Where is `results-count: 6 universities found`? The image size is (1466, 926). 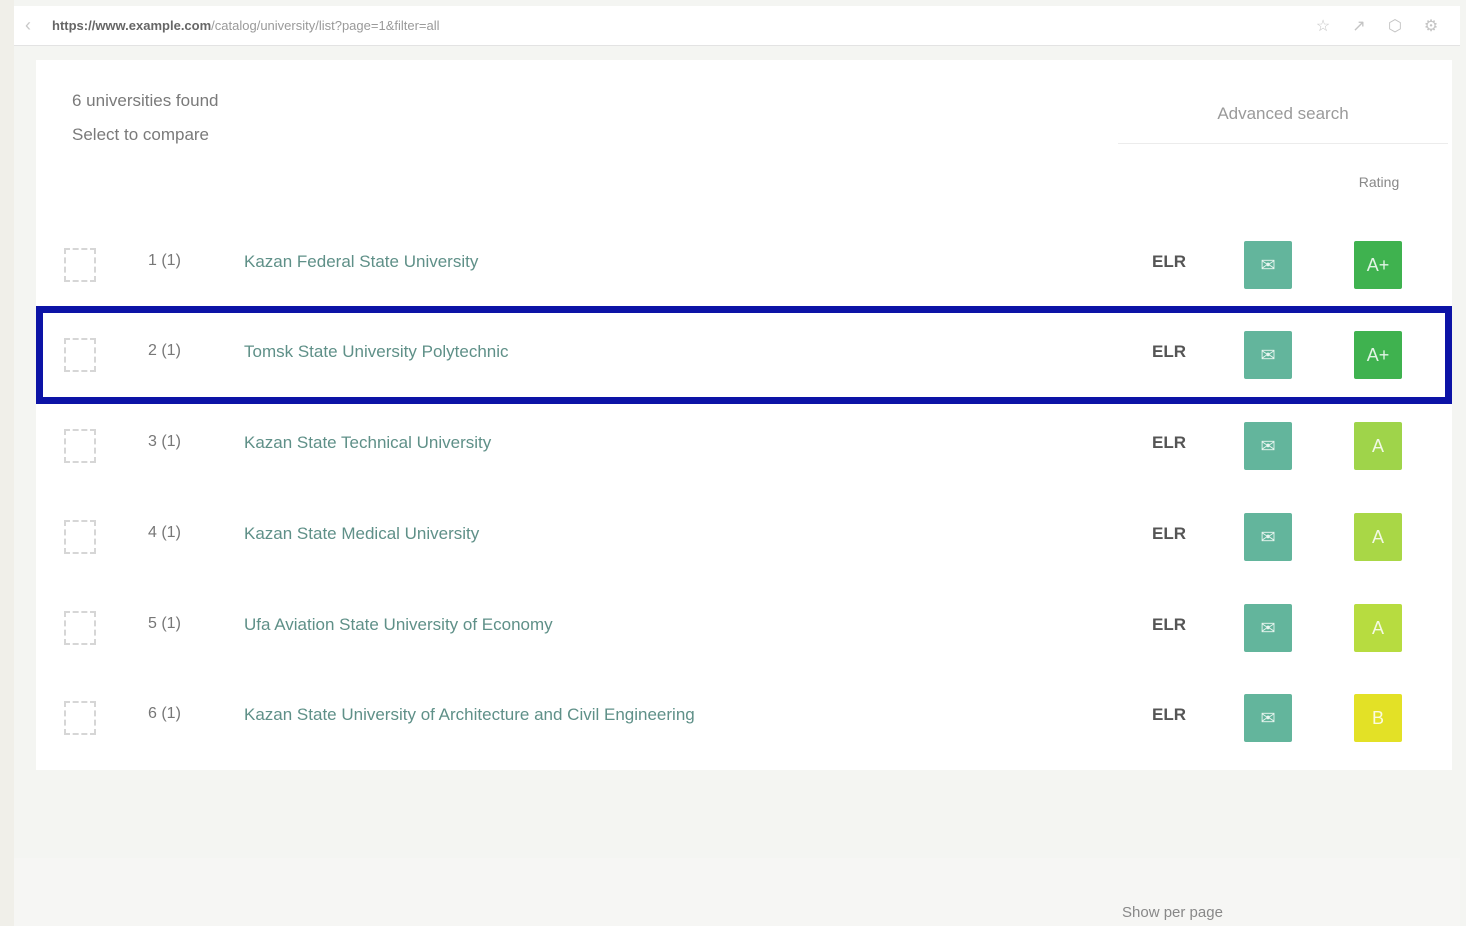
results-count: 6 universities found is located at coordinates (145, 100).